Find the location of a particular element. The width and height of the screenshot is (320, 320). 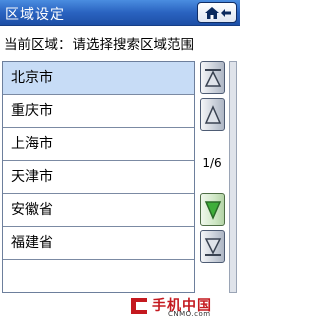

watermark-subtext: CNMO.com is located at coordinates (189, 314).